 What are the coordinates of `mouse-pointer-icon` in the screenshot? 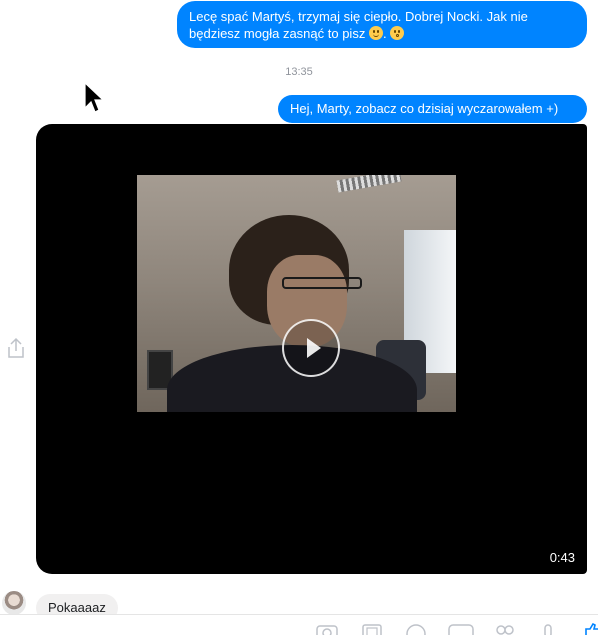 It's located at (94, 99).